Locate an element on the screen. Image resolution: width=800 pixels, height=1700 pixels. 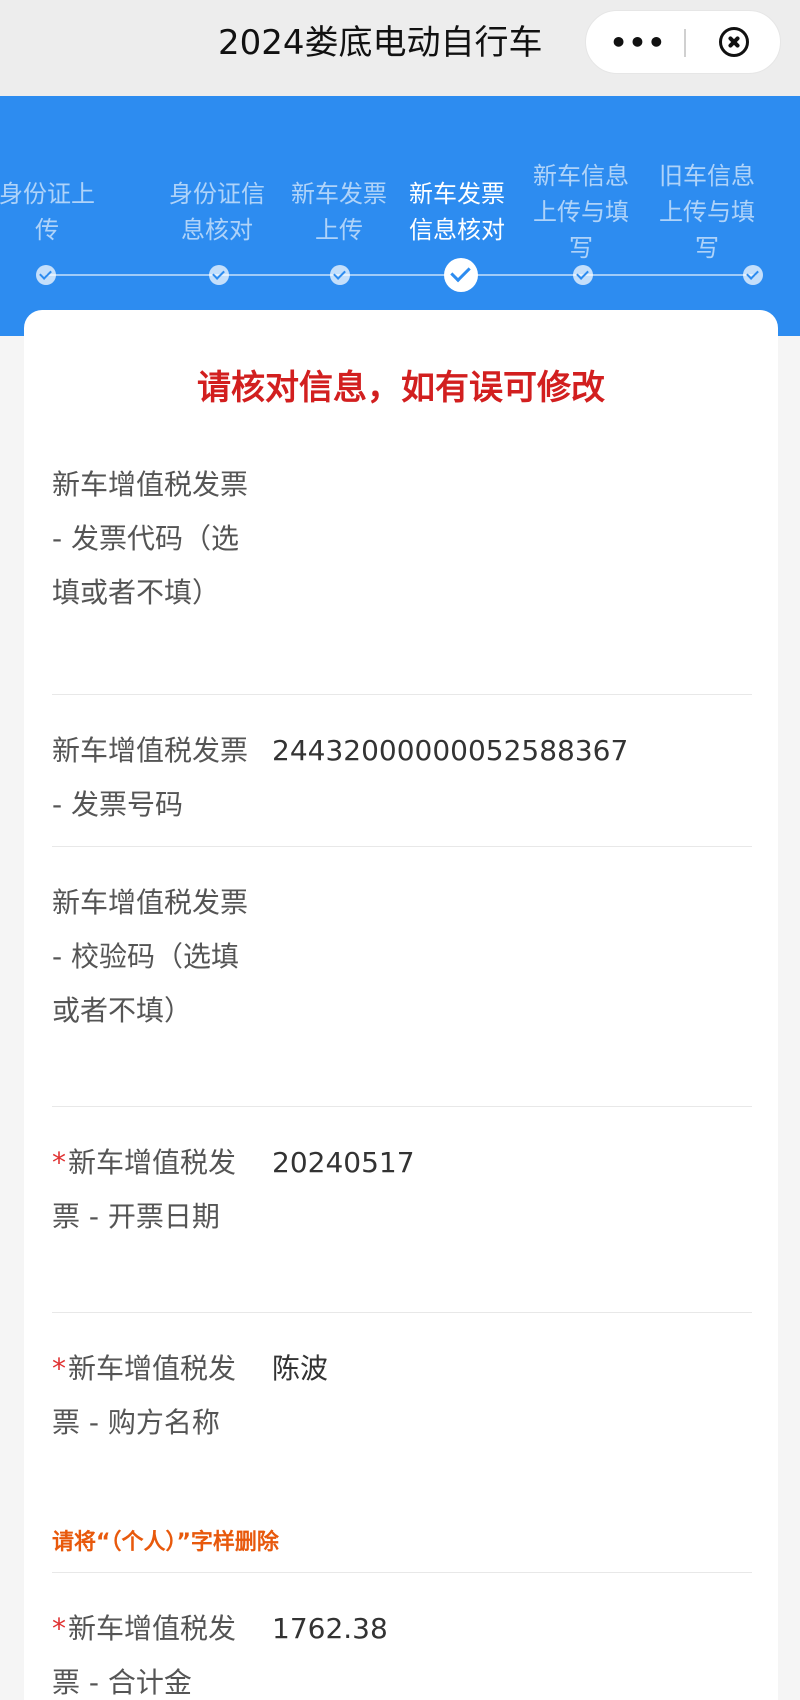
field-label-text: 新车增值税发票 - 购方名称 is located at coordinates (144, 1395).